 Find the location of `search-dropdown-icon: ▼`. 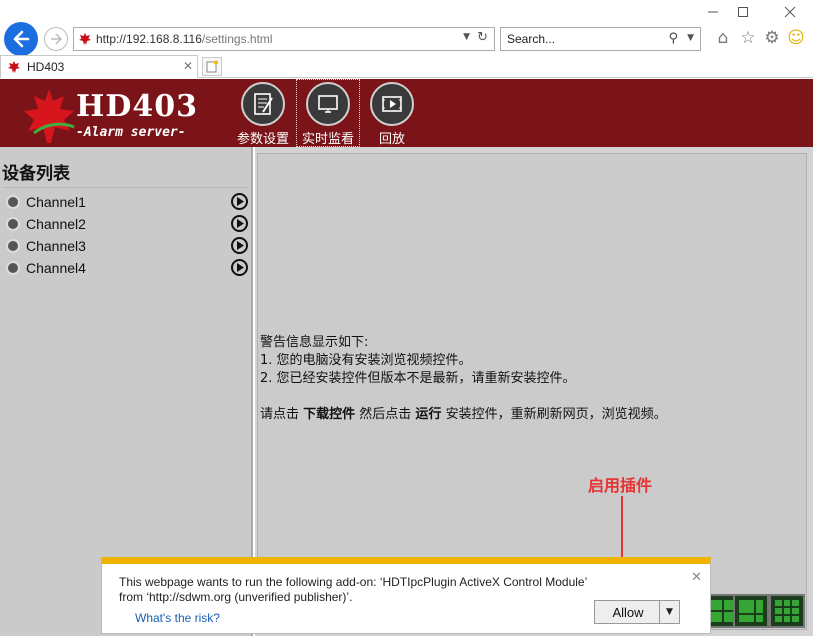

search-dropdown-icon: ▼ is located at coordinates (690, 38).